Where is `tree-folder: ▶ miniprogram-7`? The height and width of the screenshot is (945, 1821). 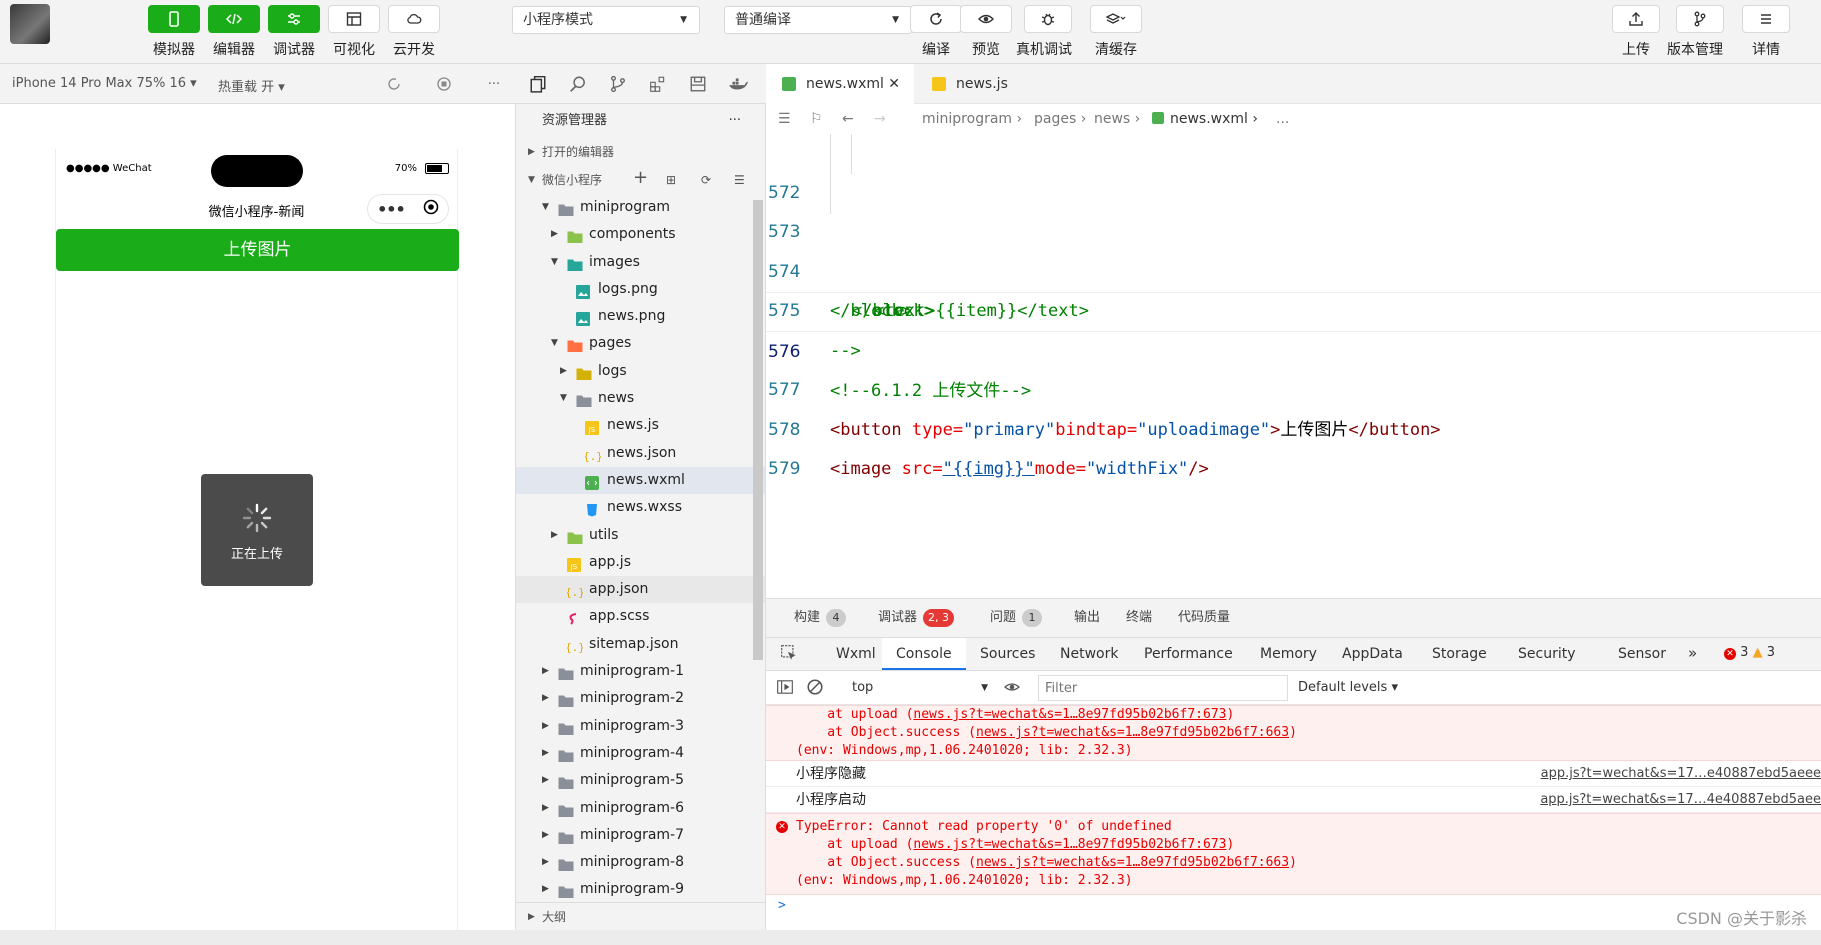 tree-folder: ▶ miniprogram-7 is located at coordinates (640, 835).